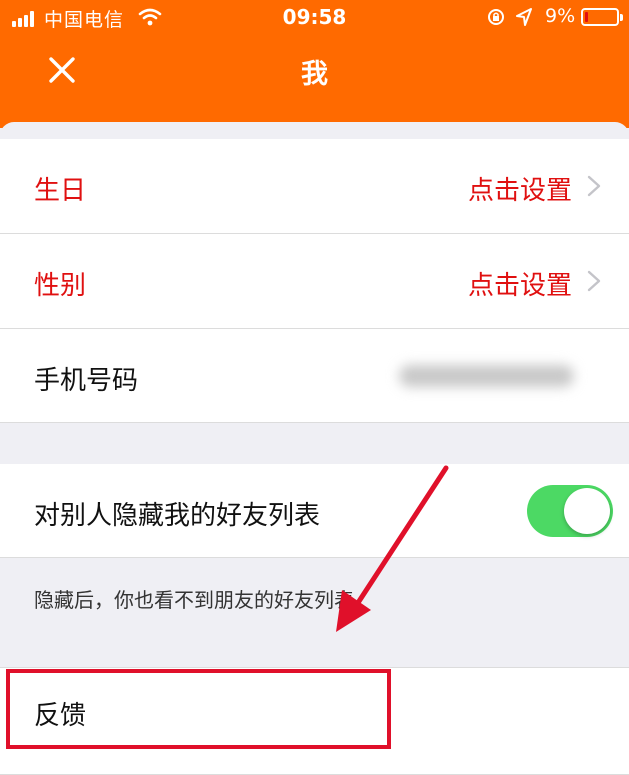 The width and height of the screenshot is (629, 775). I want to click on birthday-value: 点击设置, so click(519, 191).